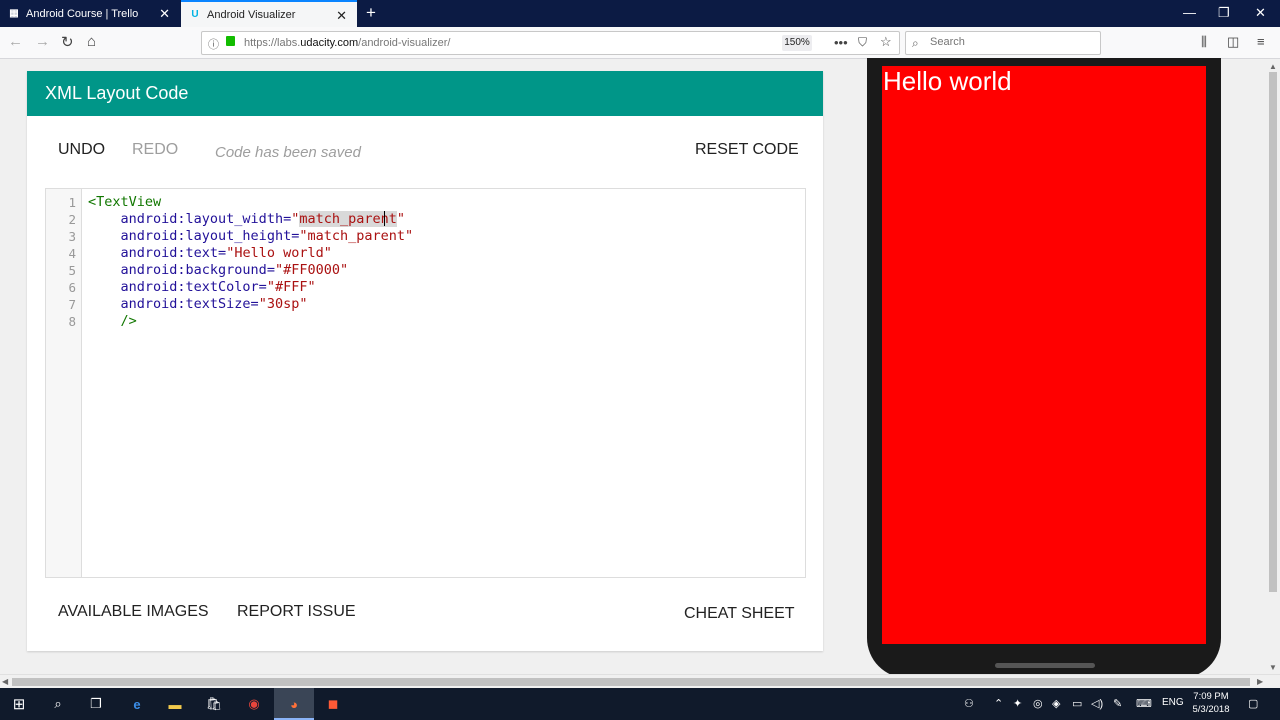 The width and height of the screenshot is (1280, 720). I want to click on code-value: "#FFF", so click(291, 287).